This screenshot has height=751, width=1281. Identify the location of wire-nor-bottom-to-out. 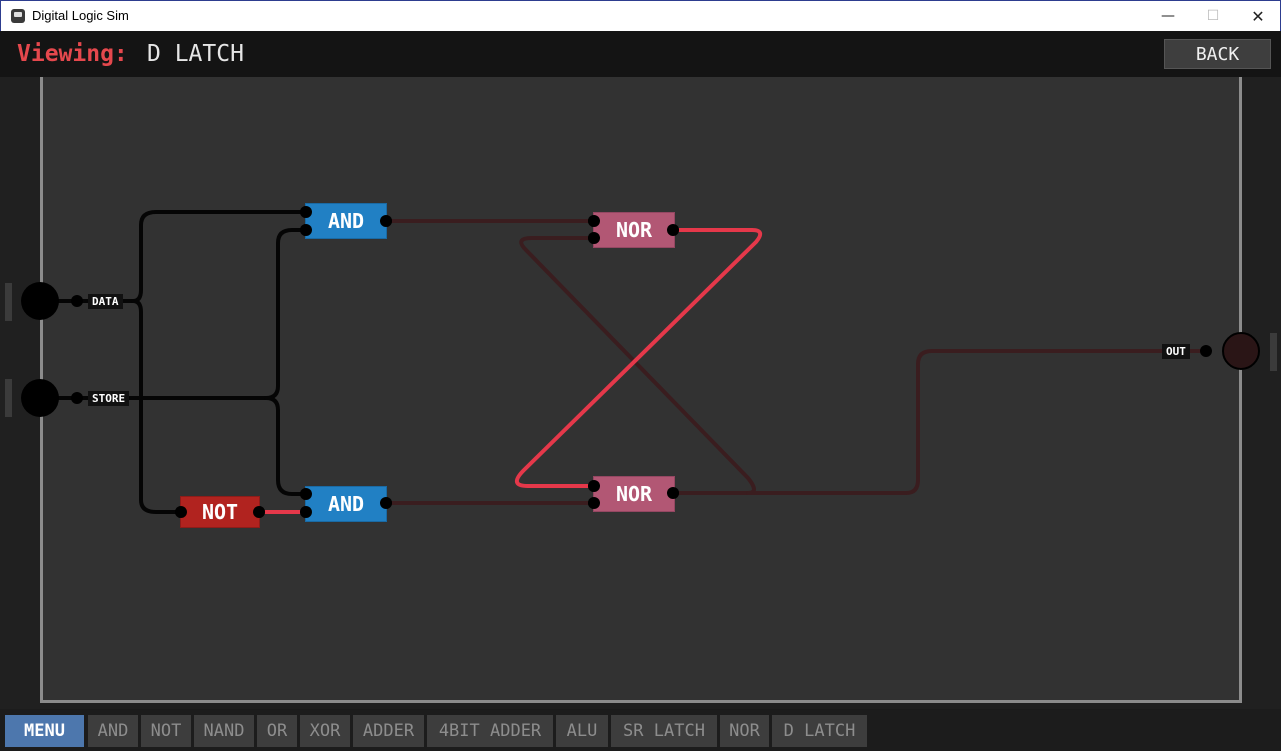
(977, 422).